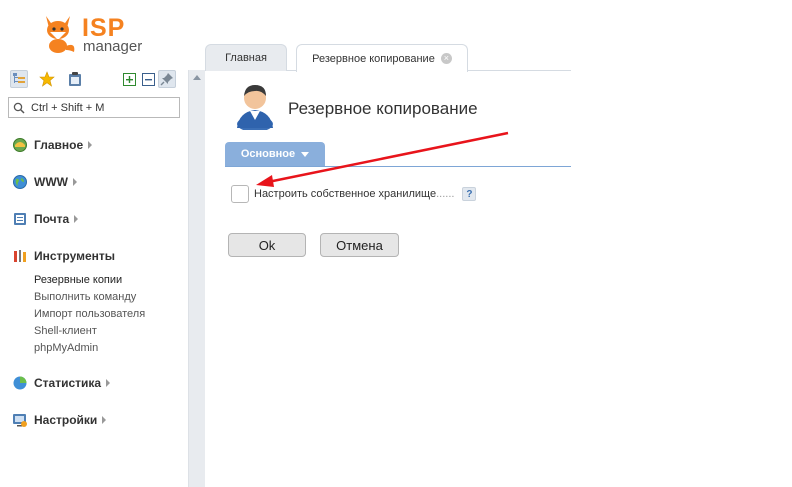 This screenshot has height=487, width=792. I want to click on collapse-all-icon, so click(148, 79).